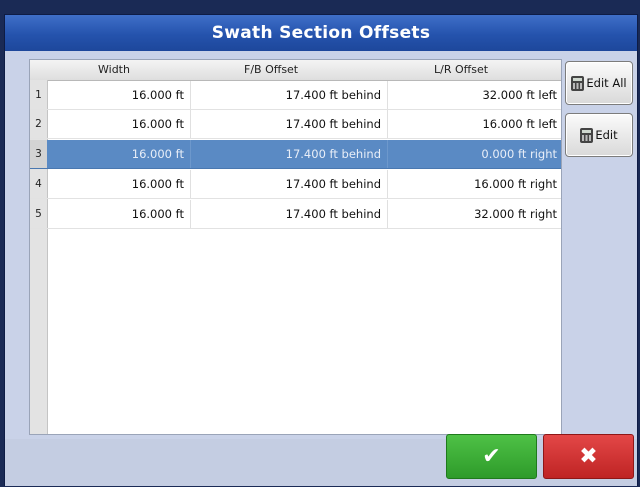  What do you see at coordinates (606, 135) in the screenshot?
I see `edit-label: Edit` at bounding box center [606, 135].